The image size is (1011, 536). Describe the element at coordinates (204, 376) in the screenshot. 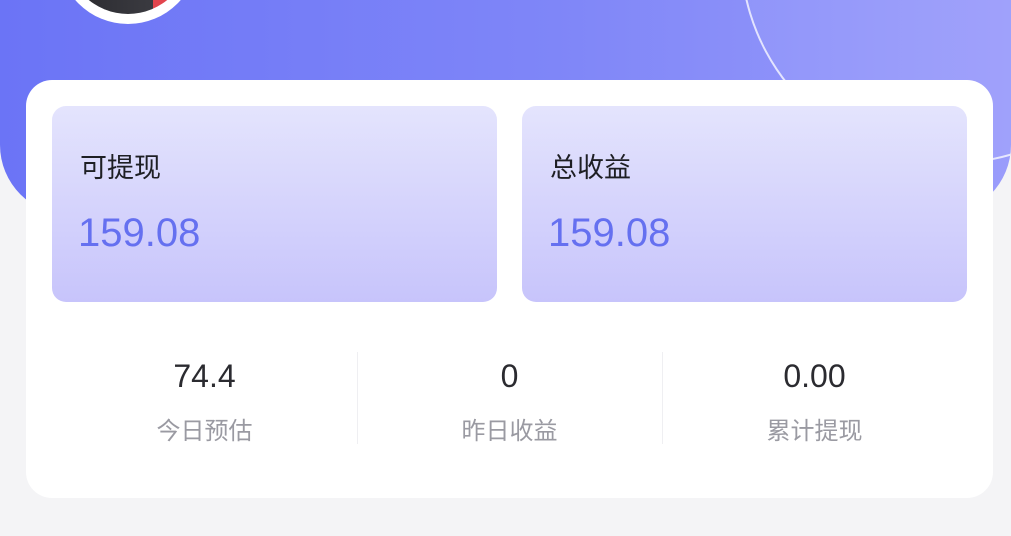

I see `metric-value: 74.4` at that location.